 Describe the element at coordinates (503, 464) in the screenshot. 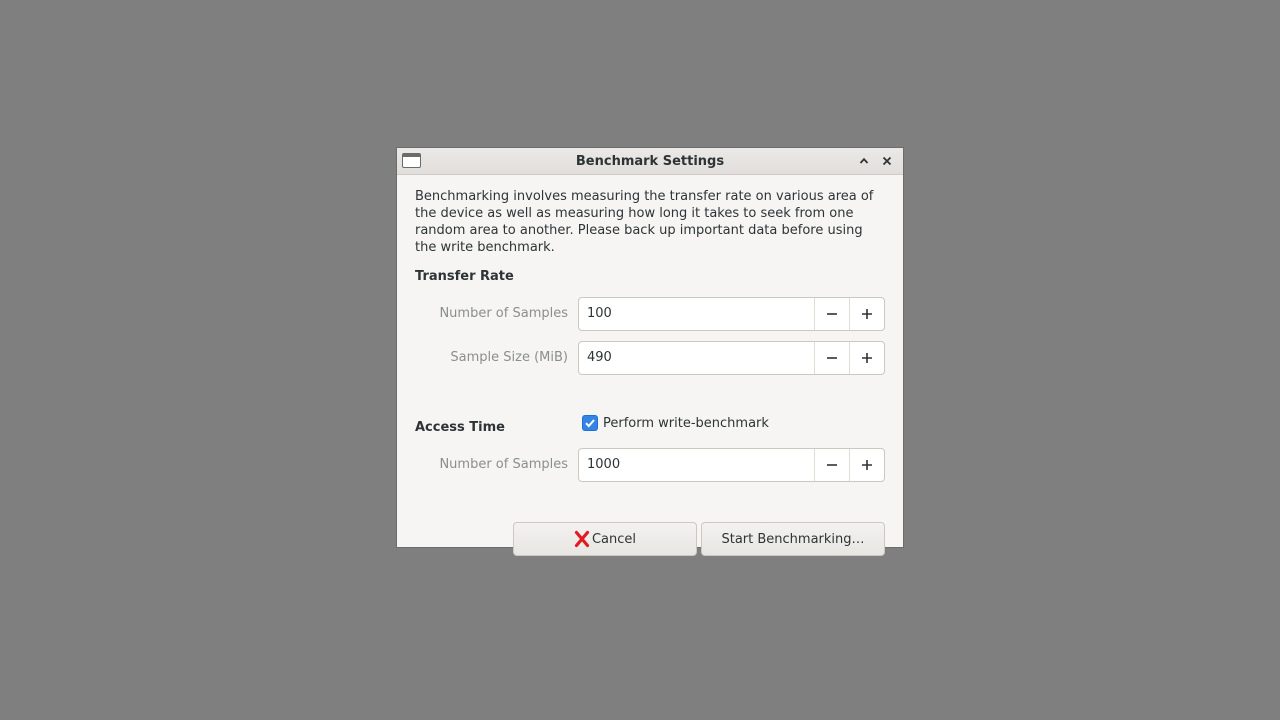

I see `access-num-samples-label: Number of Samples` at that location.